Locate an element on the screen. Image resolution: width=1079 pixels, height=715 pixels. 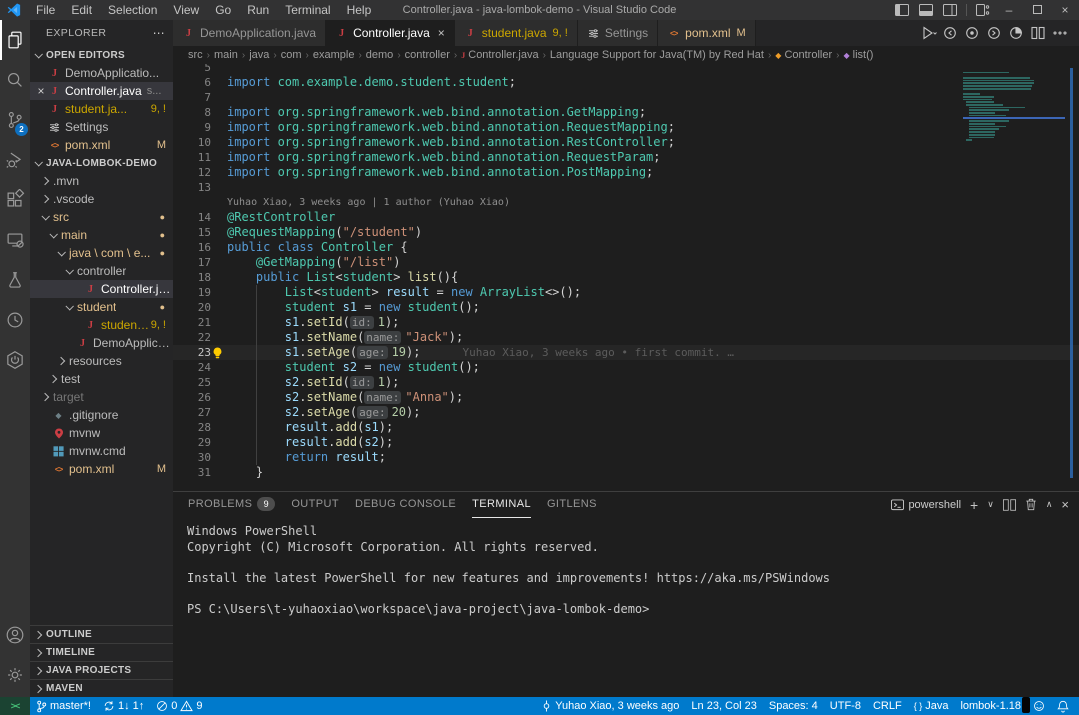
run-button is located at coordinates (928, 33).